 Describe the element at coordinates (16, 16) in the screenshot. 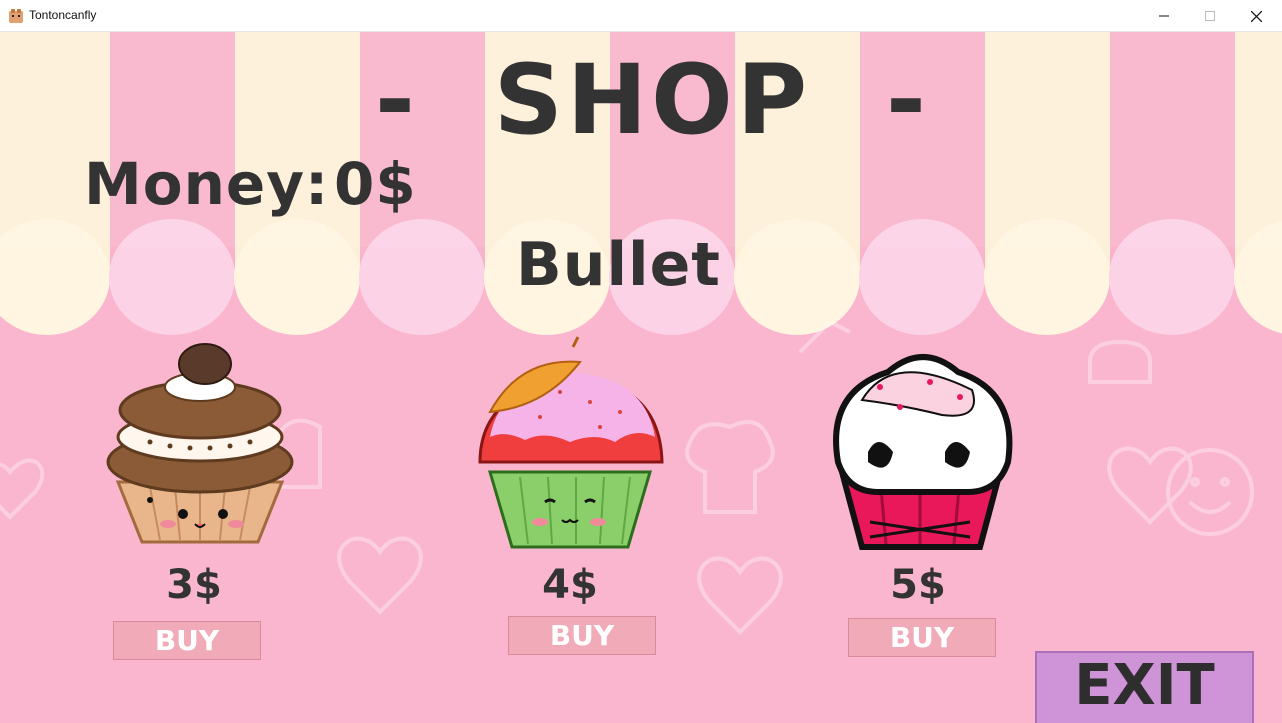

I see `app-icon` at that location.